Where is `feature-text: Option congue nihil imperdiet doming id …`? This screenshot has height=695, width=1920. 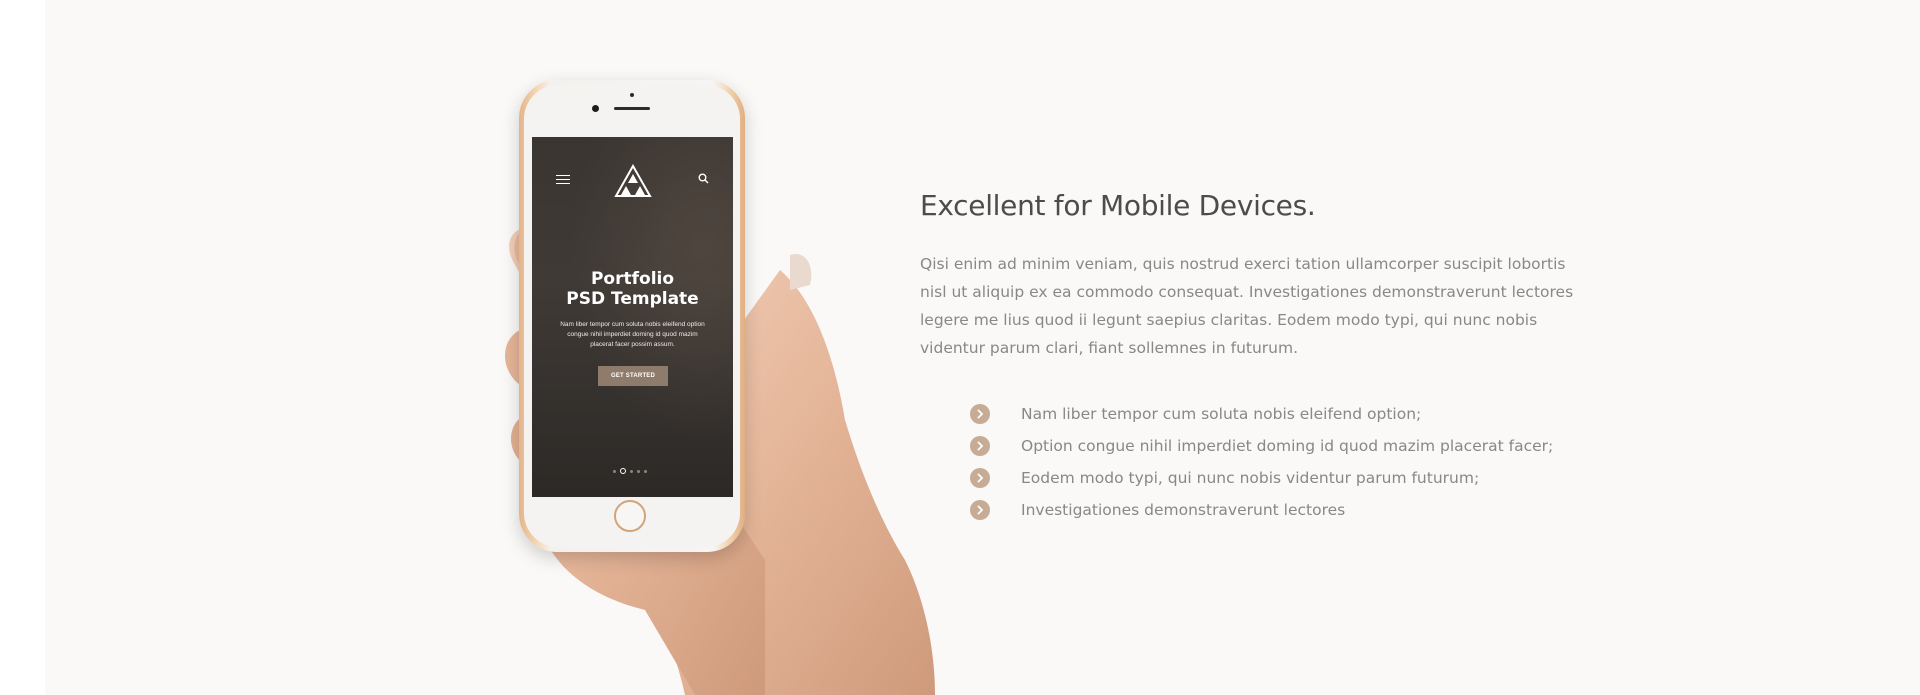
feature-text: Option congue nihil imperdiet doming id … is located at coordinates (1287, 446).